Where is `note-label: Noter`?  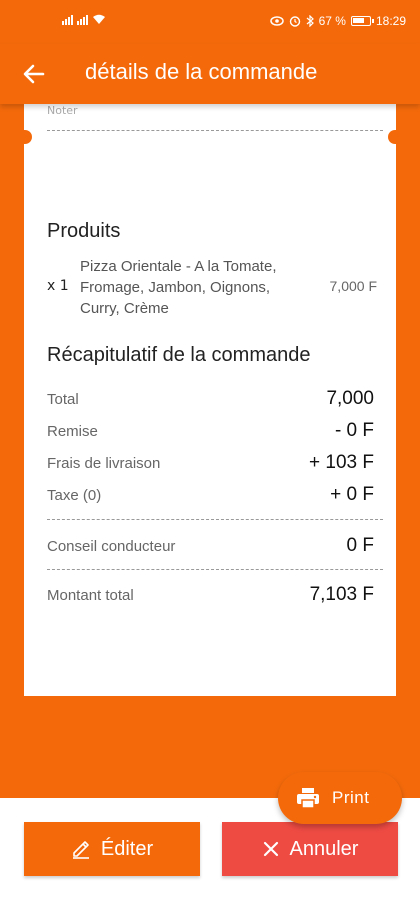 note-label: Noter is located at coordinates (62, 110).